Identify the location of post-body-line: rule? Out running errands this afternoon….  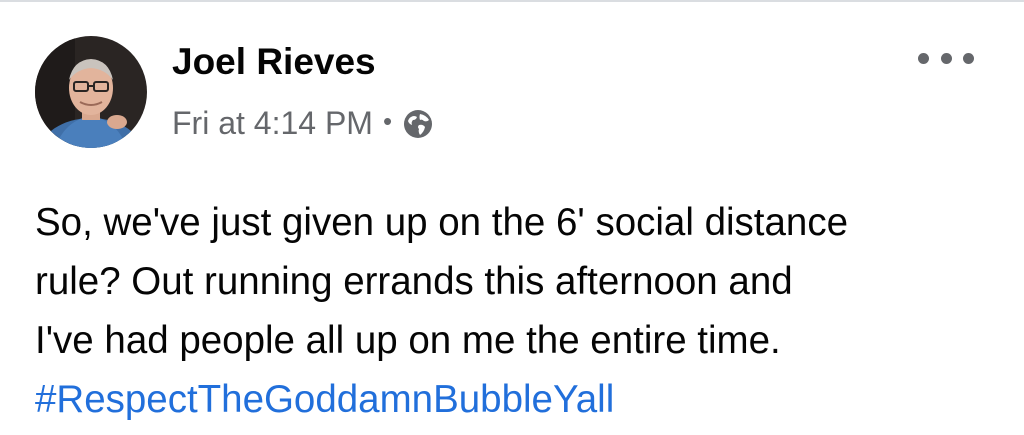
(414, 281).